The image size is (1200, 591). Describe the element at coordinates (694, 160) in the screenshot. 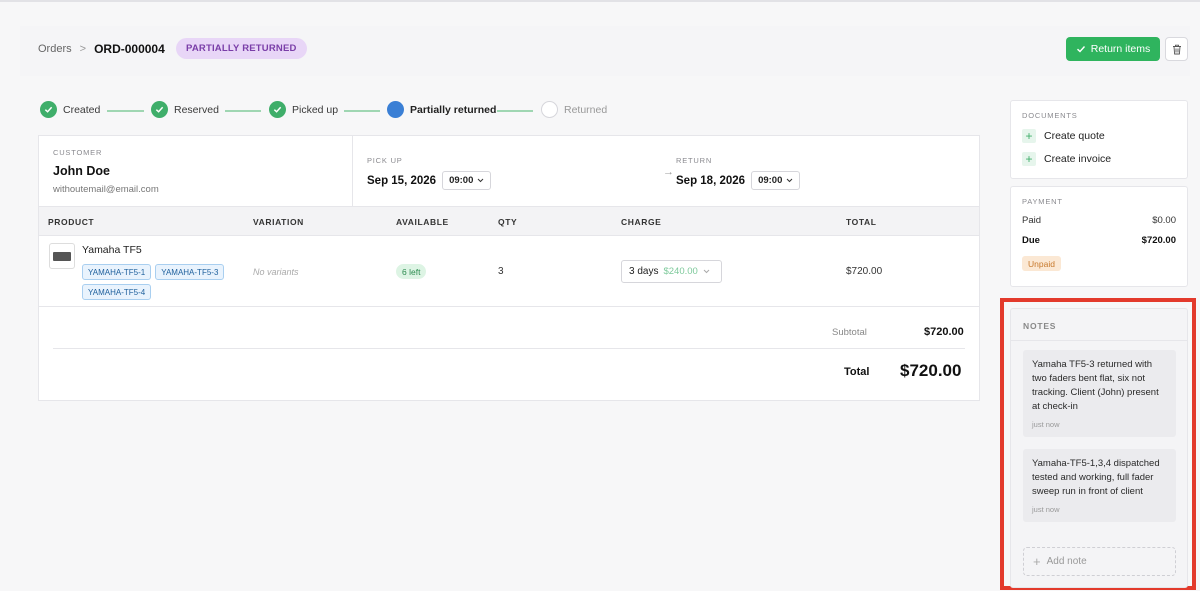

I see `return-caption: RETURN` at that location.